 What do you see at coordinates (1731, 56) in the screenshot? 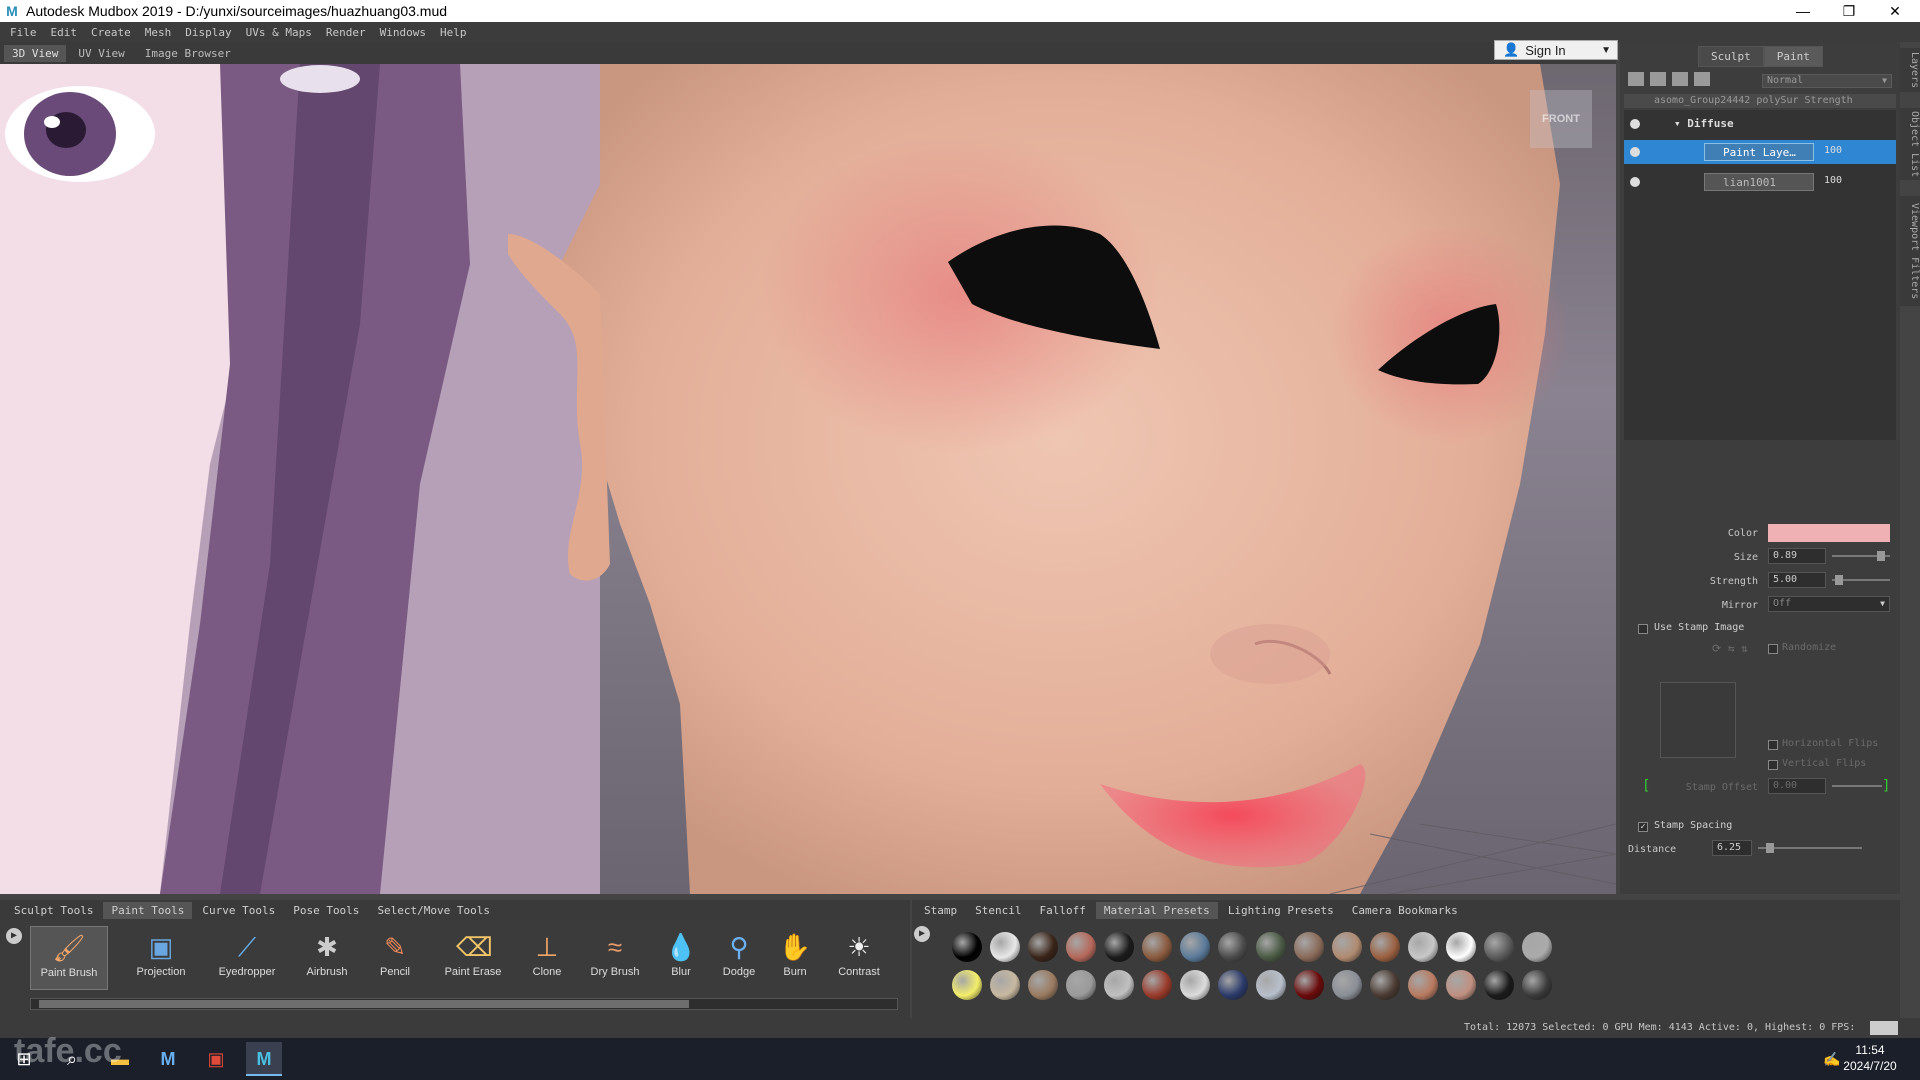
I see `tab-sculpt: Sculpt` at bounding box center [1731, 56].